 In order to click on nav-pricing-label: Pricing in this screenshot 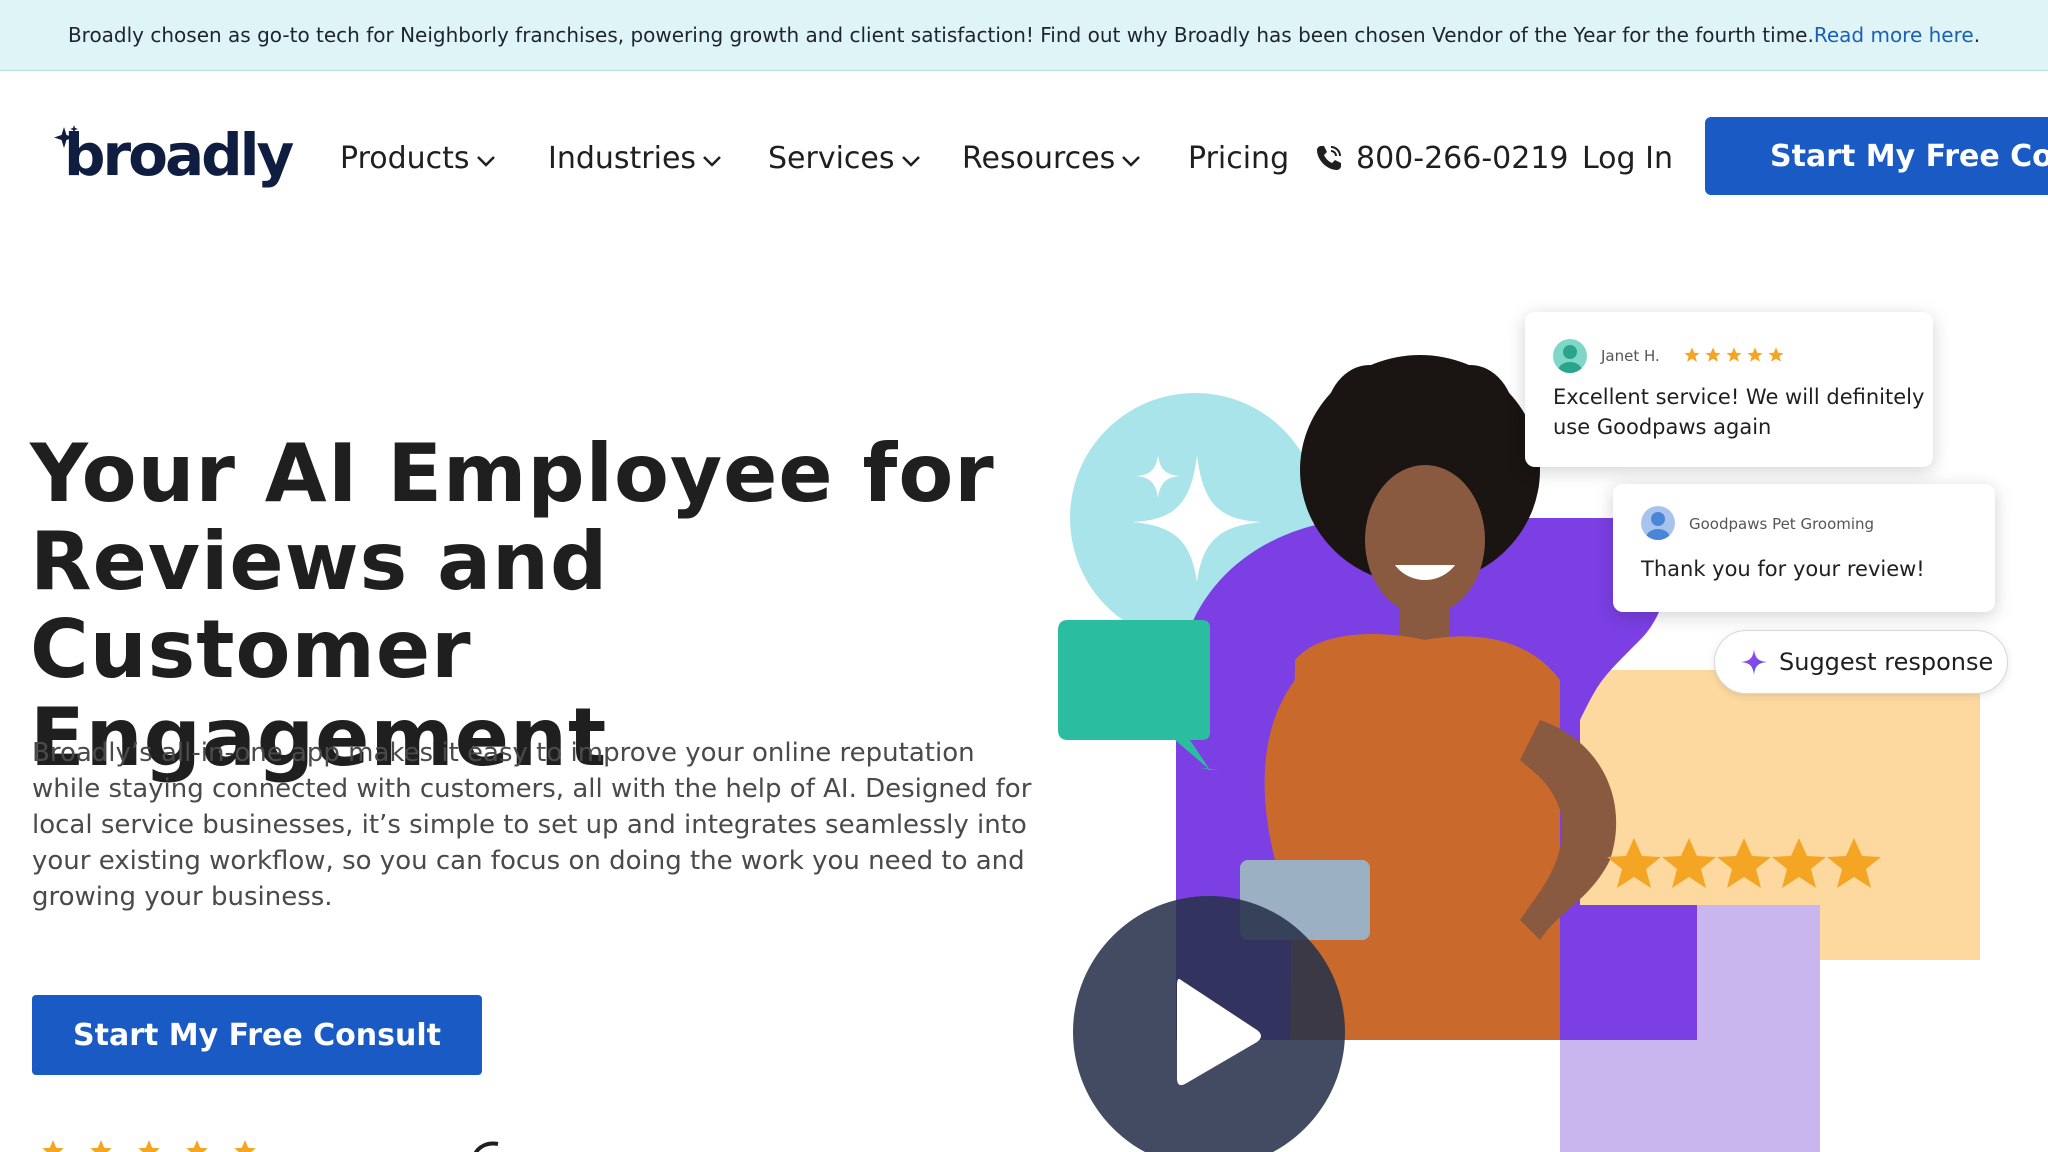, I will do `click(1239, 158)`.